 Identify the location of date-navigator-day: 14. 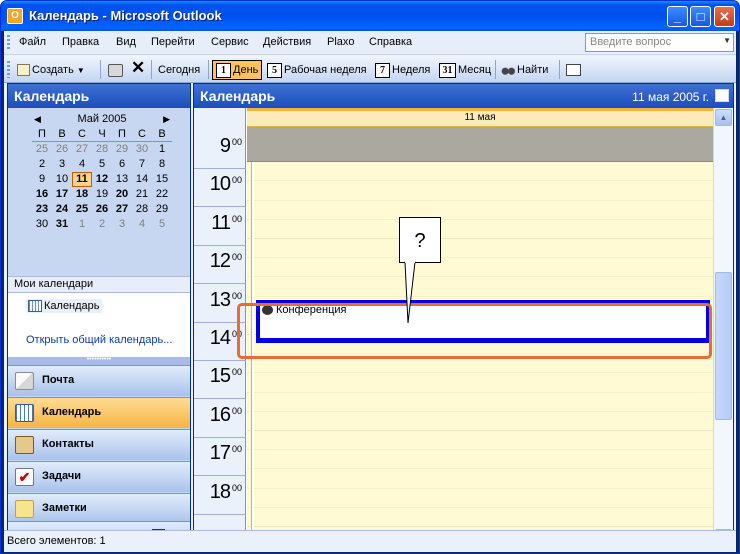
(142, 179).